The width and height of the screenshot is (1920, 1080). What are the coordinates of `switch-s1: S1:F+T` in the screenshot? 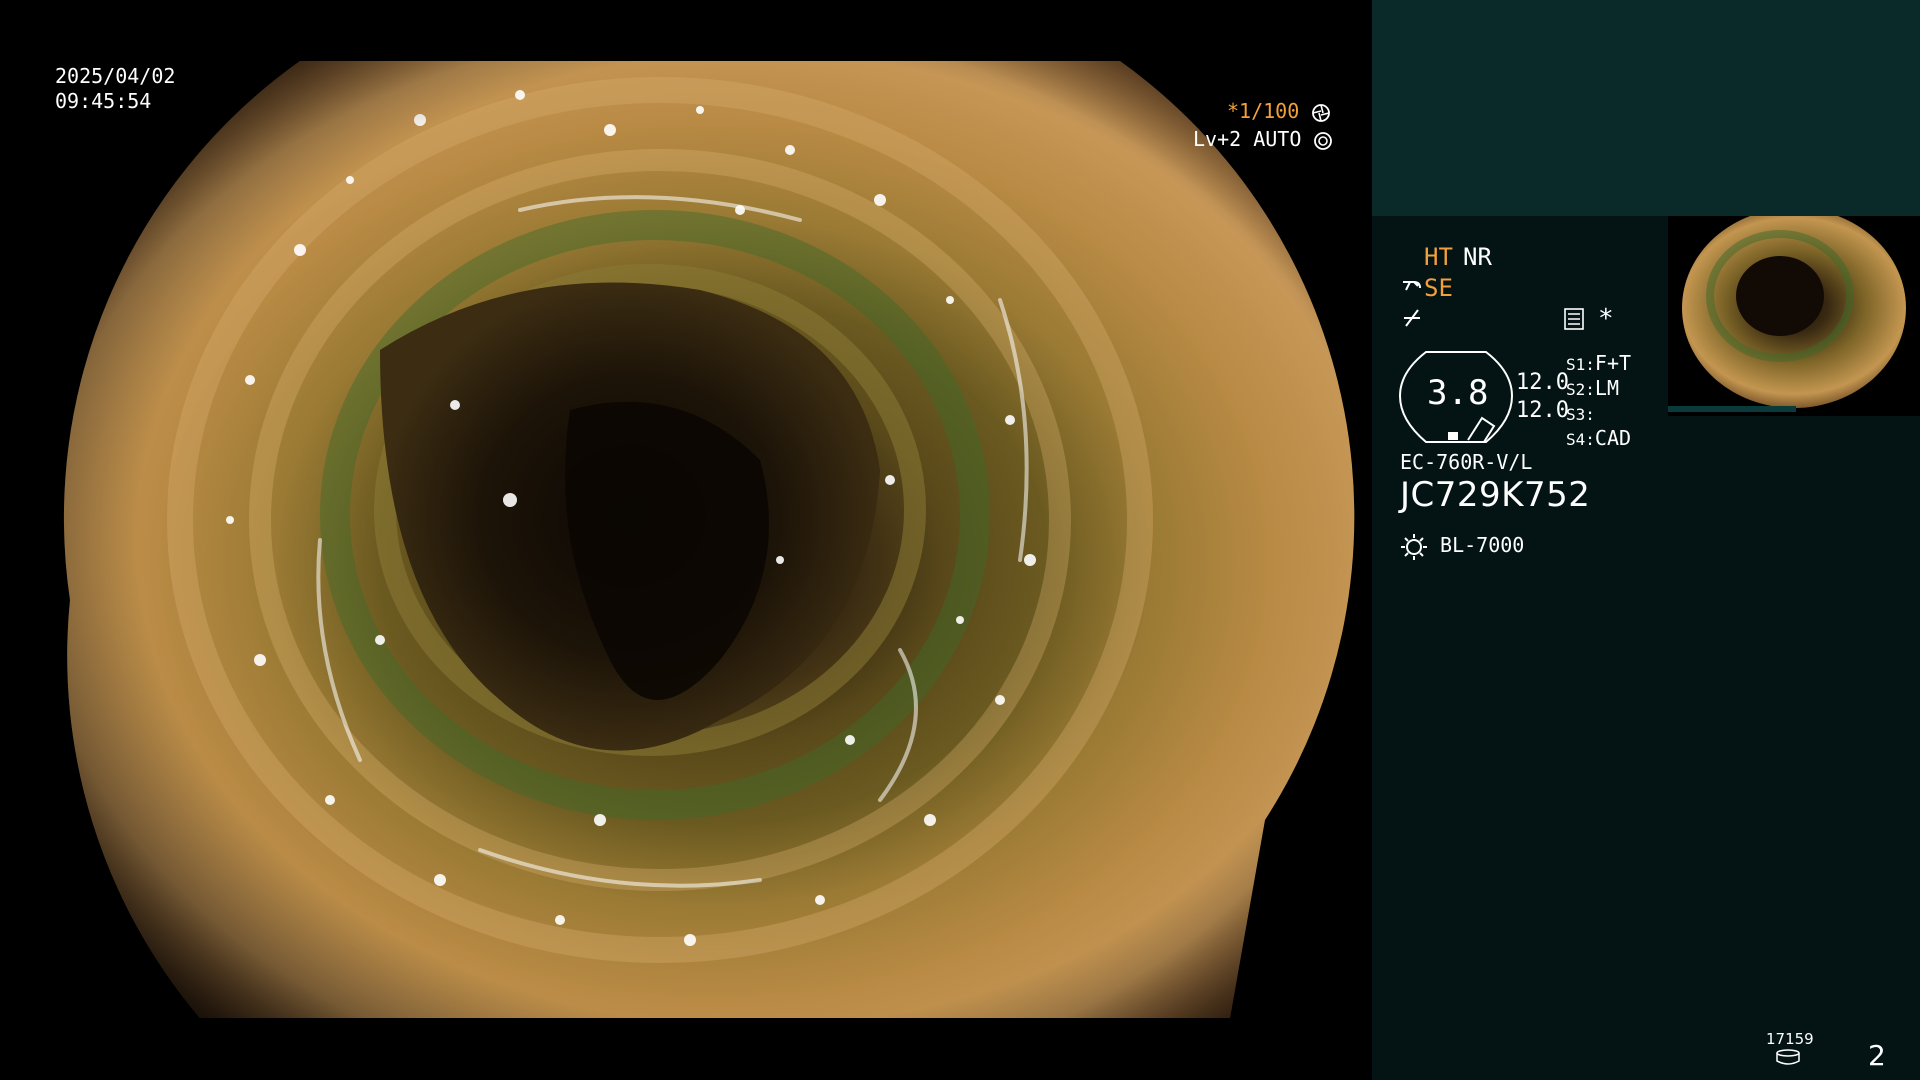 It's located at (1598, 364).